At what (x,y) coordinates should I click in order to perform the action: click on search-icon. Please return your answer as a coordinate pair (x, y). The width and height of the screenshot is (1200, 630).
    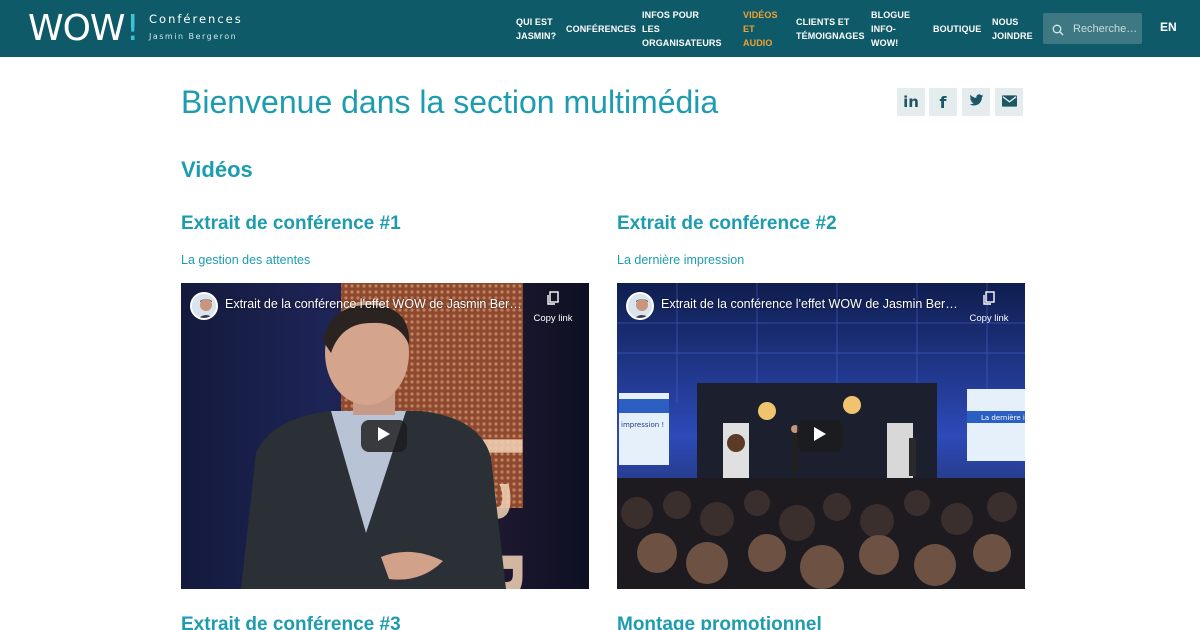
    Looking at the image, I should click on (1058, 29).